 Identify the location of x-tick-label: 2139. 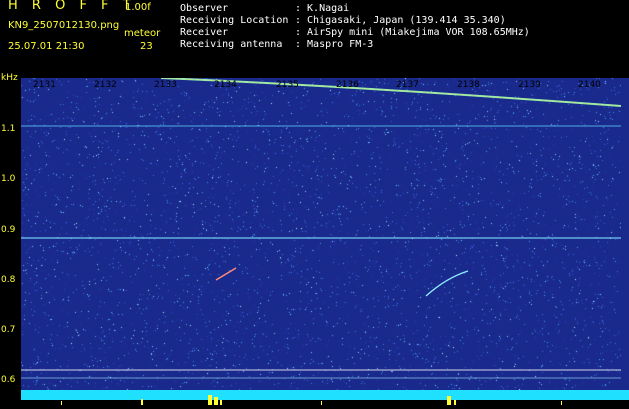
(529, 85).